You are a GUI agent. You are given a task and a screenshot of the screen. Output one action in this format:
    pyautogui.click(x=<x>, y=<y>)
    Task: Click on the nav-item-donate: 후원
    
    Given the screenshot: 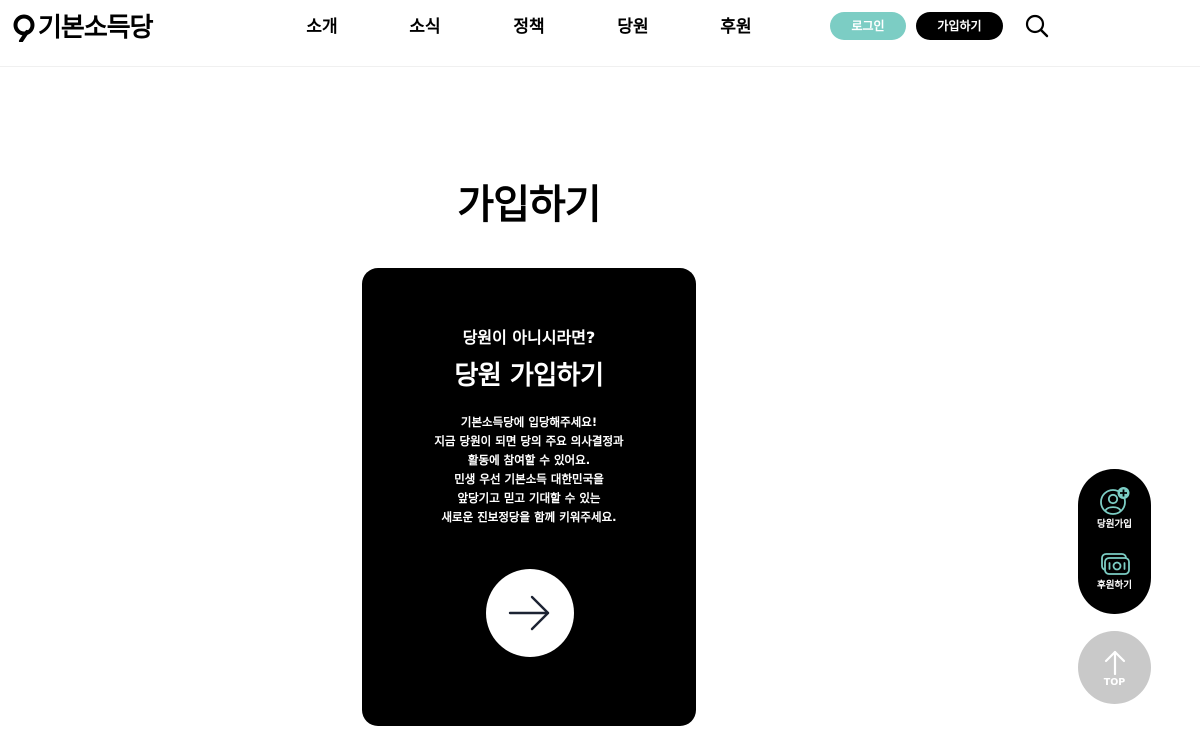 What is the action you would take?
    pyautogui.click(x=735, y=27)
    